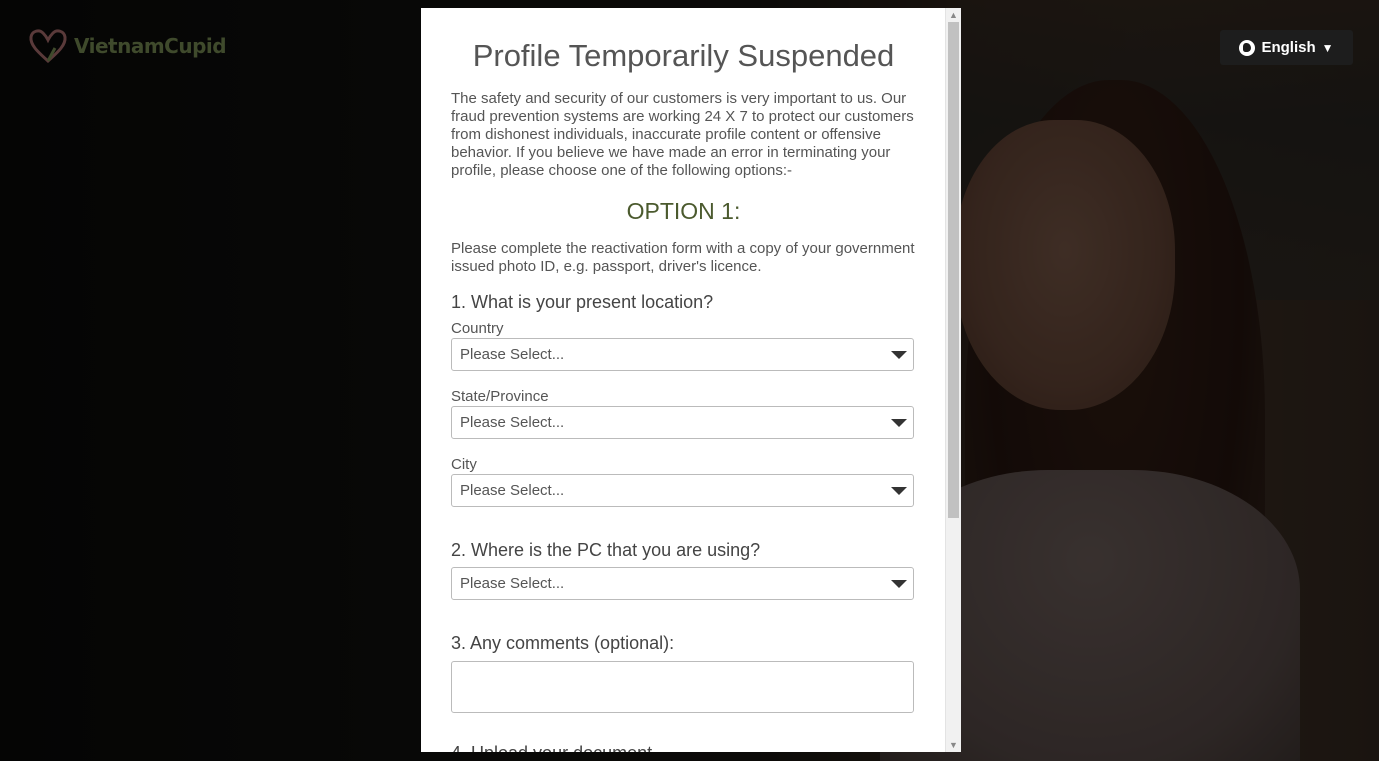 Image resolution: width=1379 pixels, height=761 pixels. I want to click on city-label: City, so click(464, 464).